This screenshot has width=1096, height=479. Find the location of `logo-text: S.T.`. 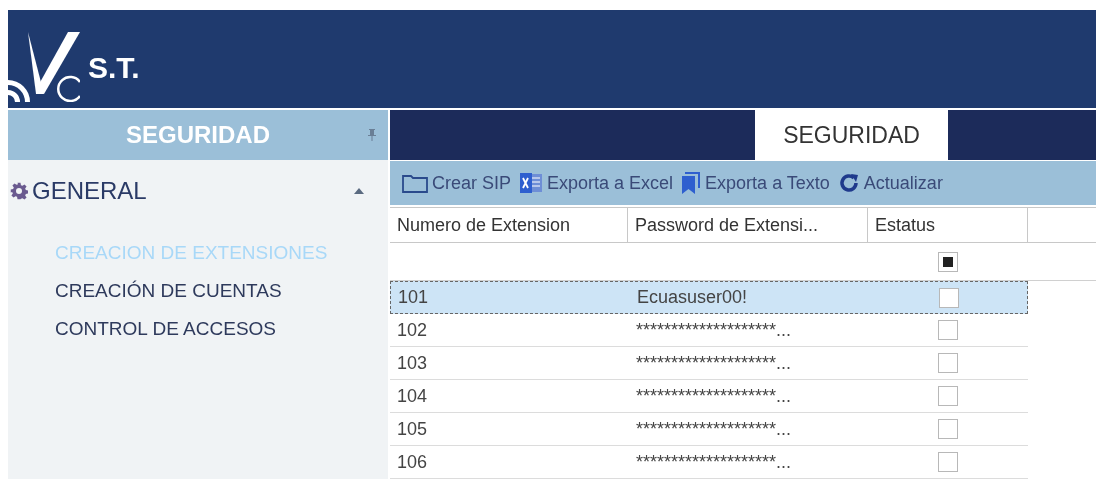

logo-text: S.T. is located at coordinates (114, 67).